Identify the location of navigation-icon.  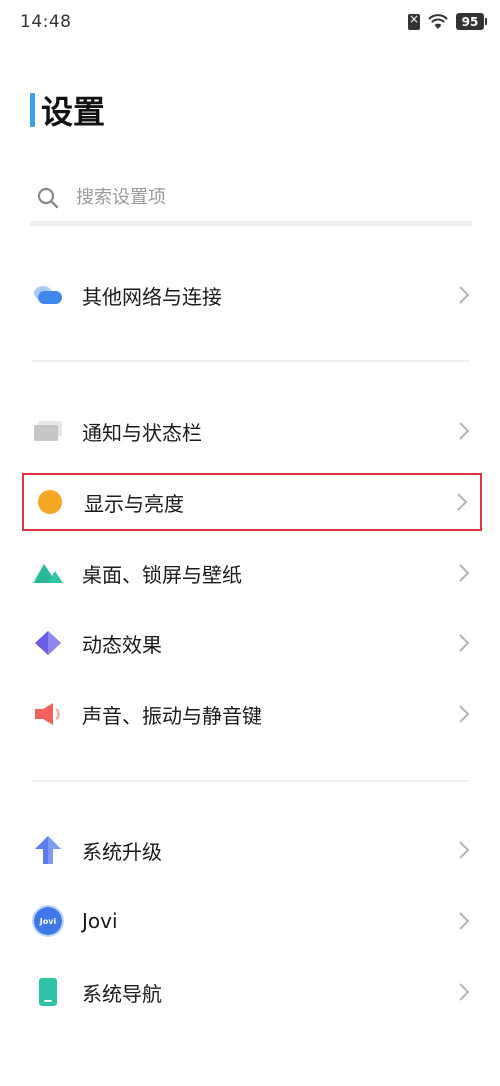
(48, 992).